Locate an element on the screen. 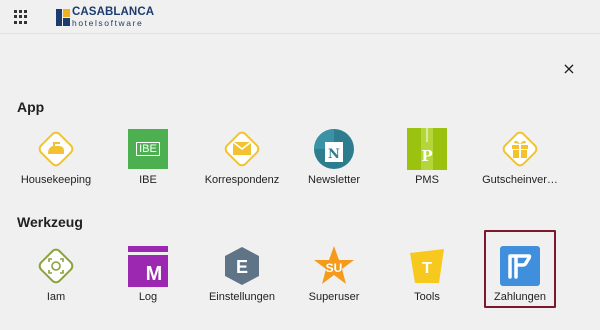 Image resolution: width=600 pixels, height=330 pixels. tile-label: Korrespondenz is located at coordinates (242, 180).